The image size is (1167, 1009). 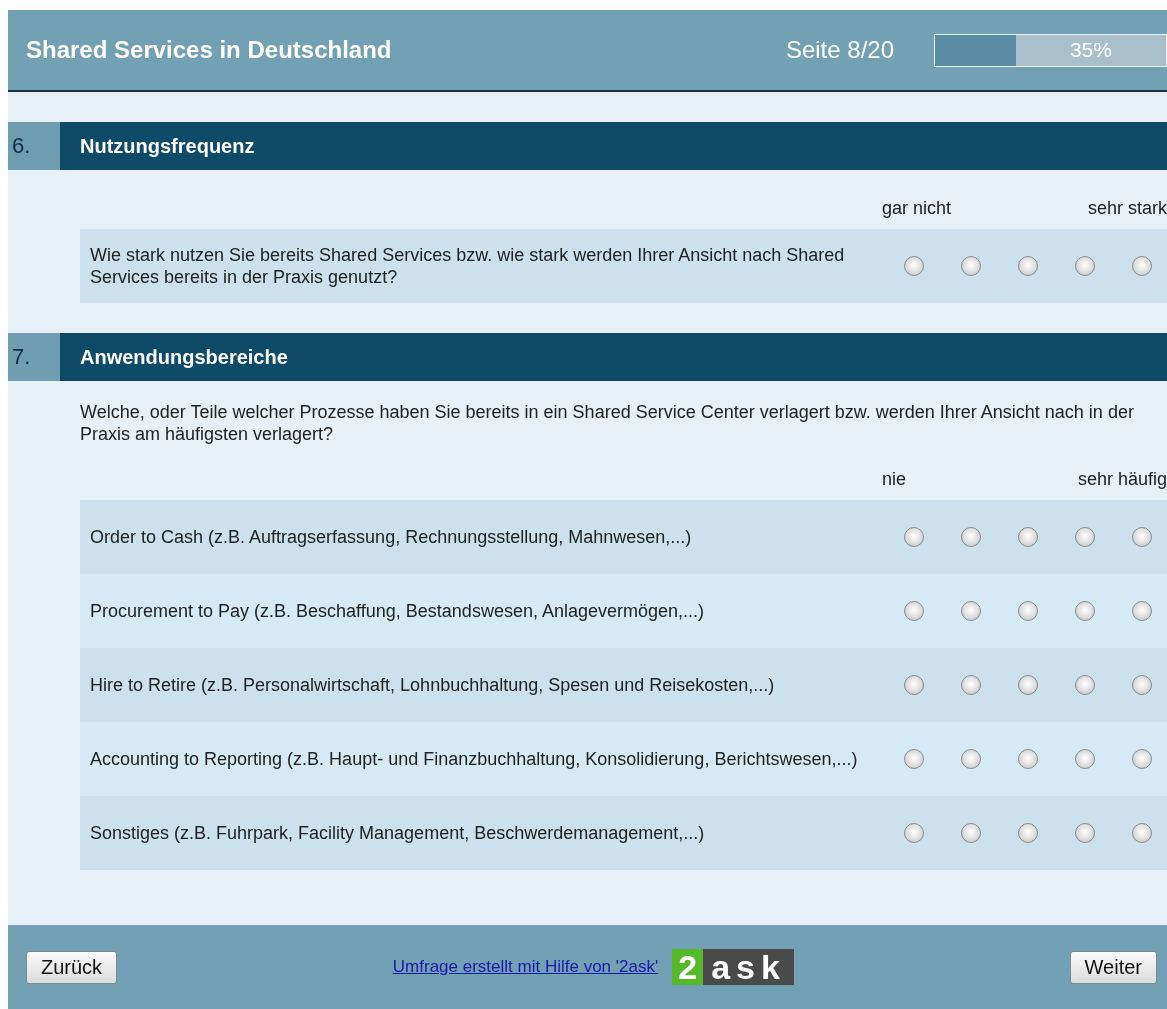 I want to click on question-number: 6., so click(x=34, y=146).